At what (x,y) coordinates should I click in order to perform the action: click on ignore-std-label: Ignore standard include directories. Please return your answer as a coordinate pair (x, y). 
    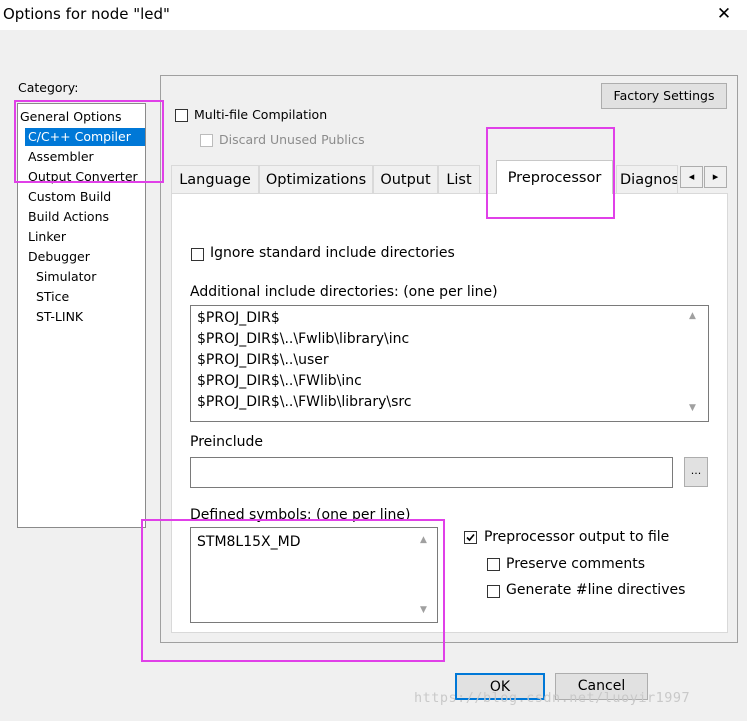
    Looking at the image, I should click on (332, 253).